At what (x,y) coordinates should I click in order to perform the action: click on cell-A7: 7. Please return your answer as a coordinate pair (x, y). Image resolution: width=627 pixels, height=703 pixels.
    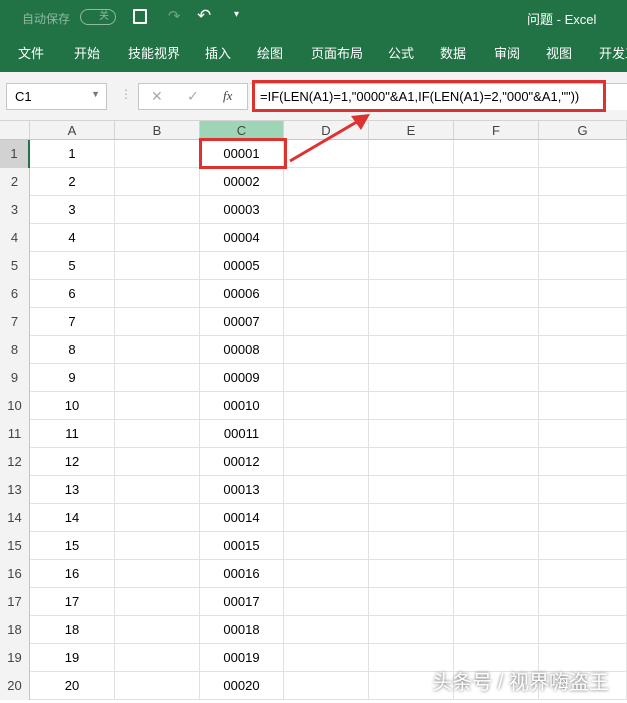
    Looking at the image, I should click on (72, 322).